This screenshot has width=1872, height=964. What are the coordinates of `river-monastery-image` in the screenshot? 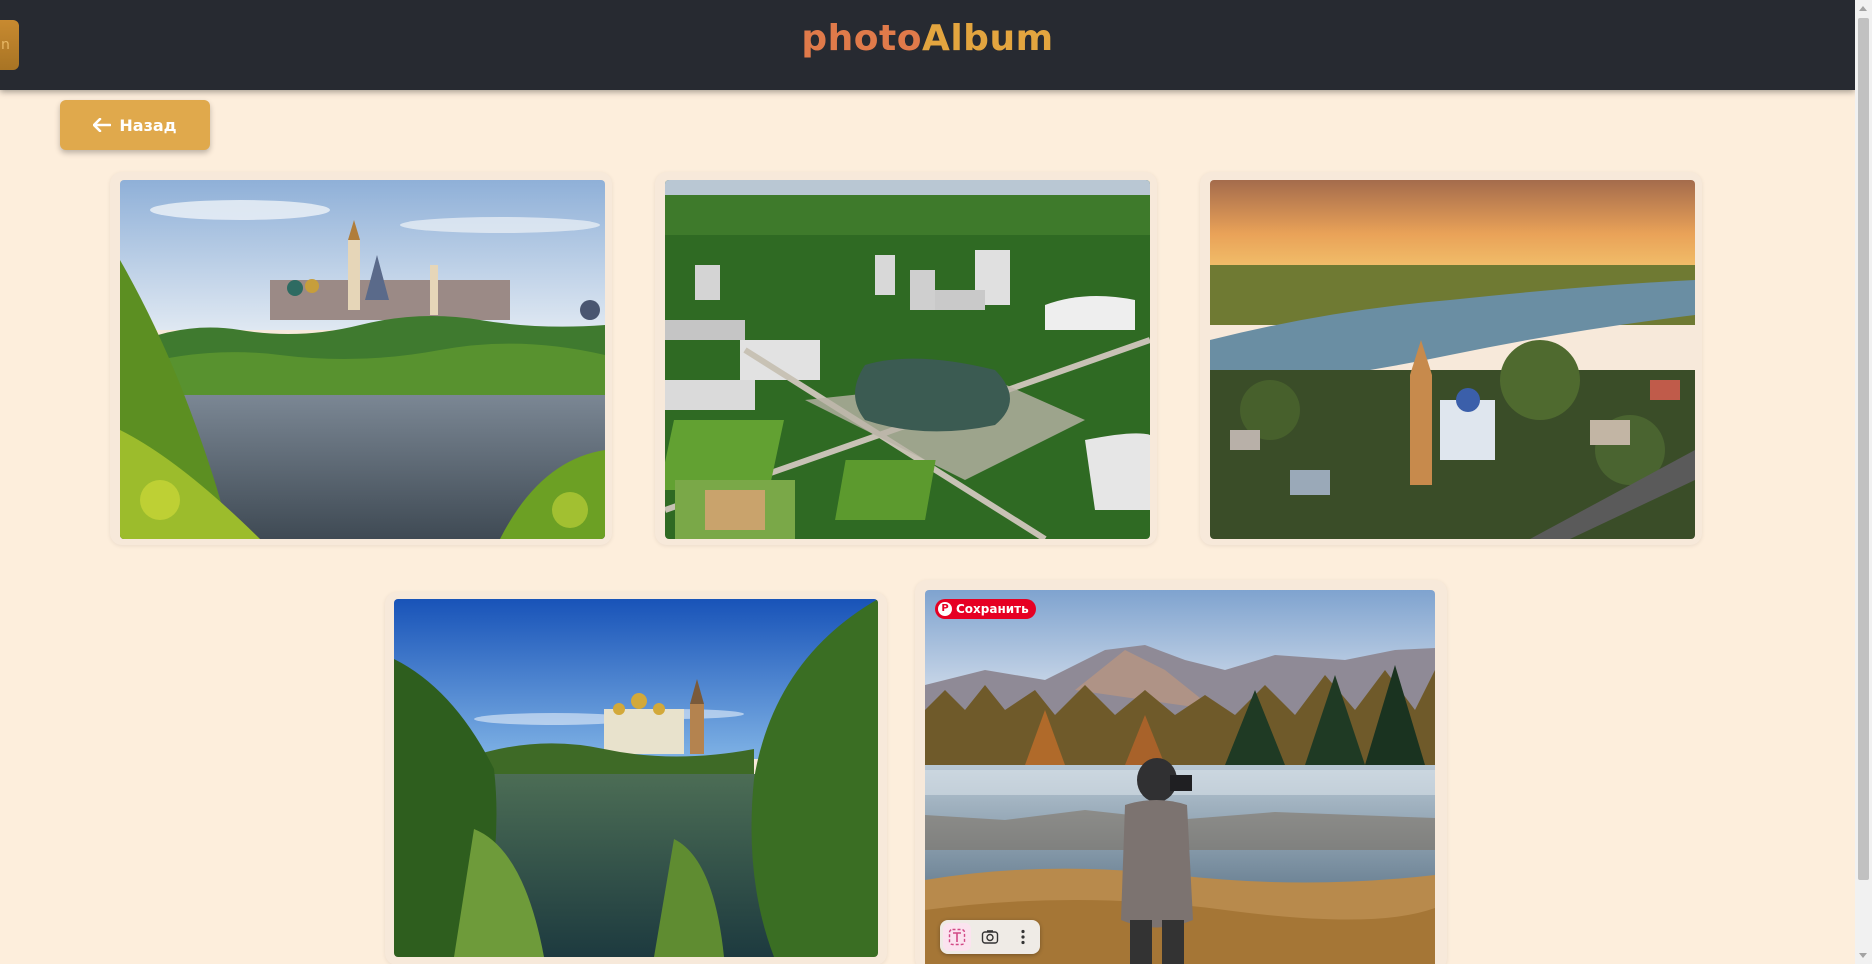 It's located at (362, 359).